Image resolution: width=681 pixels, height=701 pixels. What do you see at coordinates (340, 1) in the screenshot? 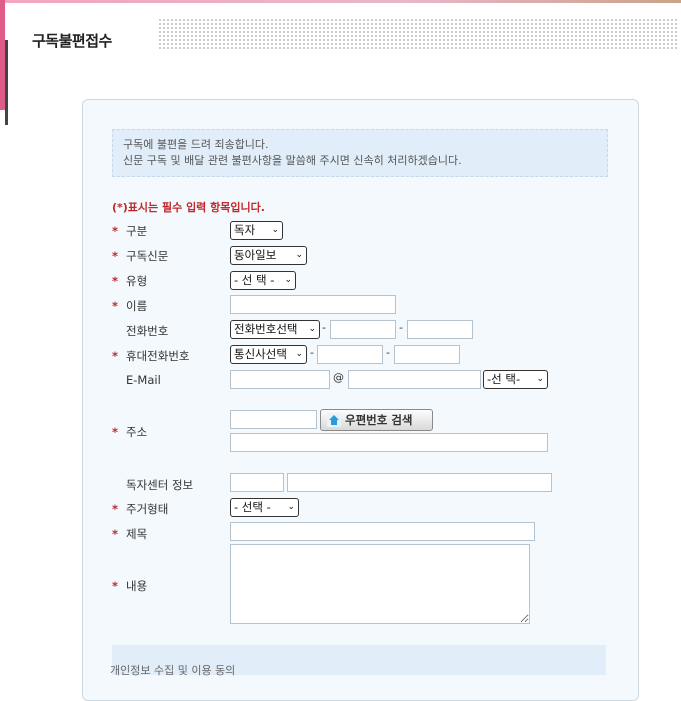
I see `top-decor-bar` at bounding box center [340, 1].